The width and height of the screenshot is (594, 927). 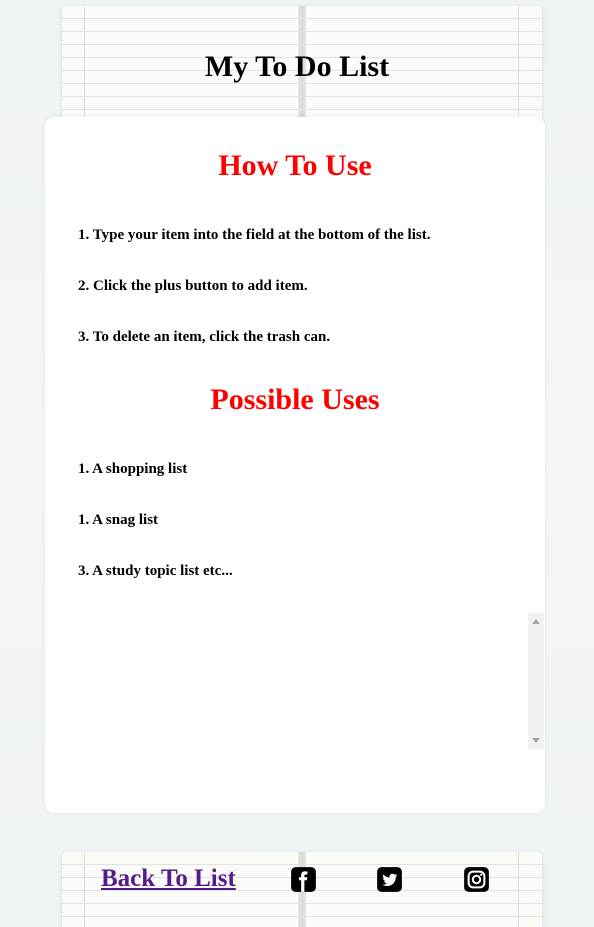 I want to click on how-to-use-item: 2. Click the plus button to add item., so click(x=193, y=286).